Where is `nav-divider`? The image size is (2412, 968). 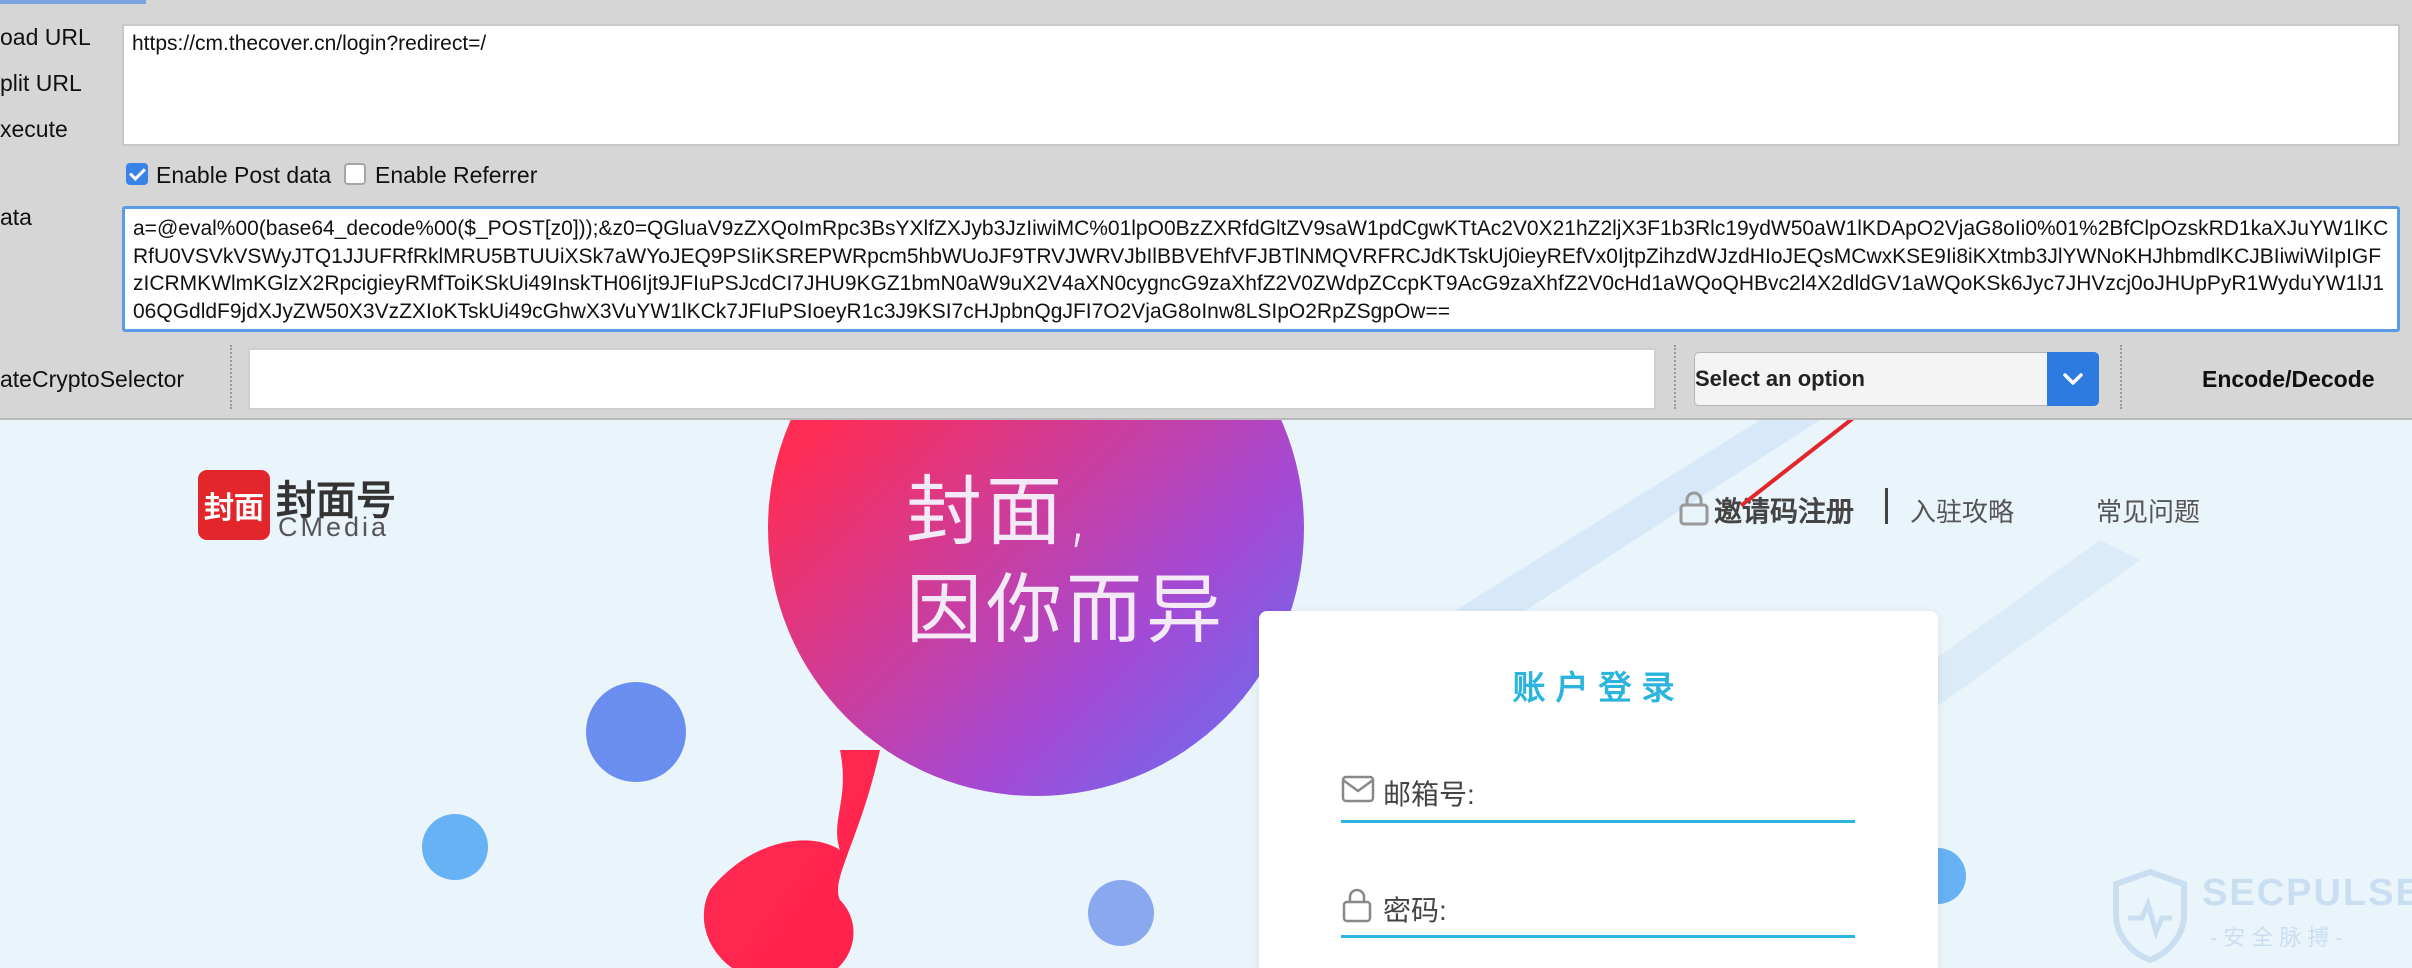
nav-divider is located at coordinates (1886, 506).